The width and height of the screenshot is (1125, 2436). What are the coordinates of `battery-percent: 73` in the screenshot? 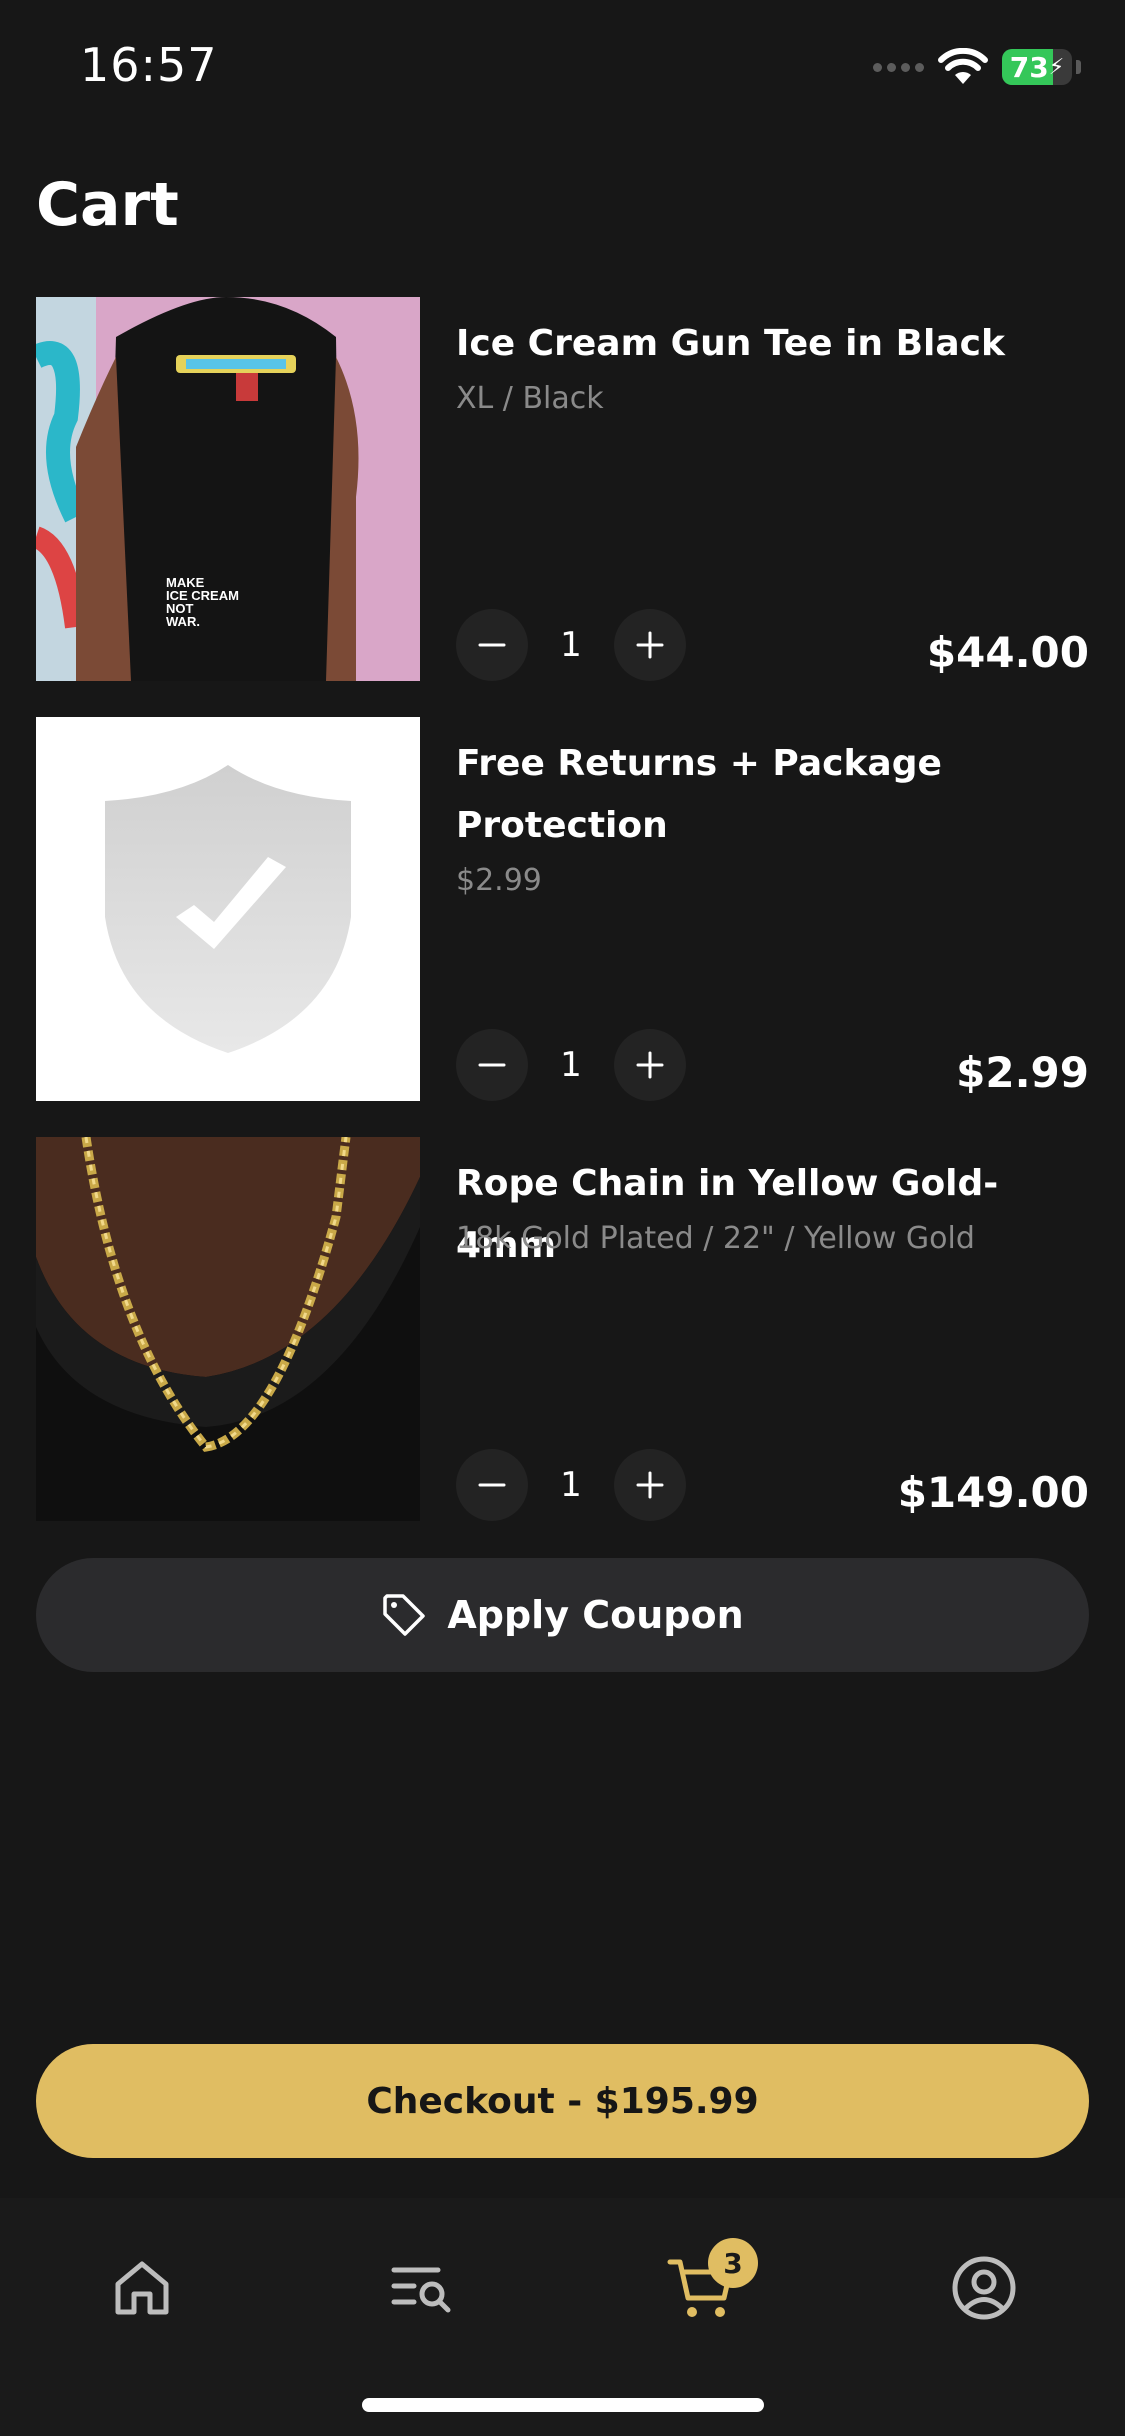 It's located at (1029, 67).